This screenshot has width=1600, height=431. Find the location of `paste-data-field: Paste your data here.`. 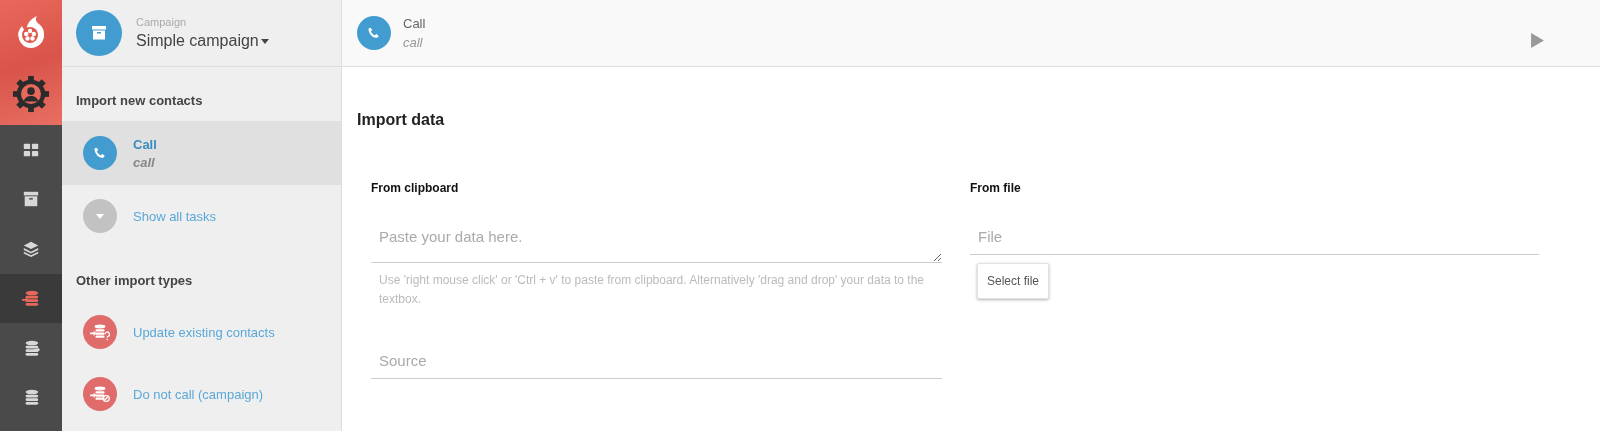

paste-data-field: Paste your data here. is located at coordinates (656, 241).